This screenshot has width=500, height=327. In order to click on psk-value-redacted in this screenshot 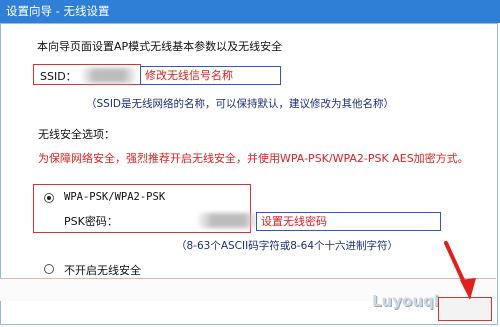, I will do `click(228, 220)`.